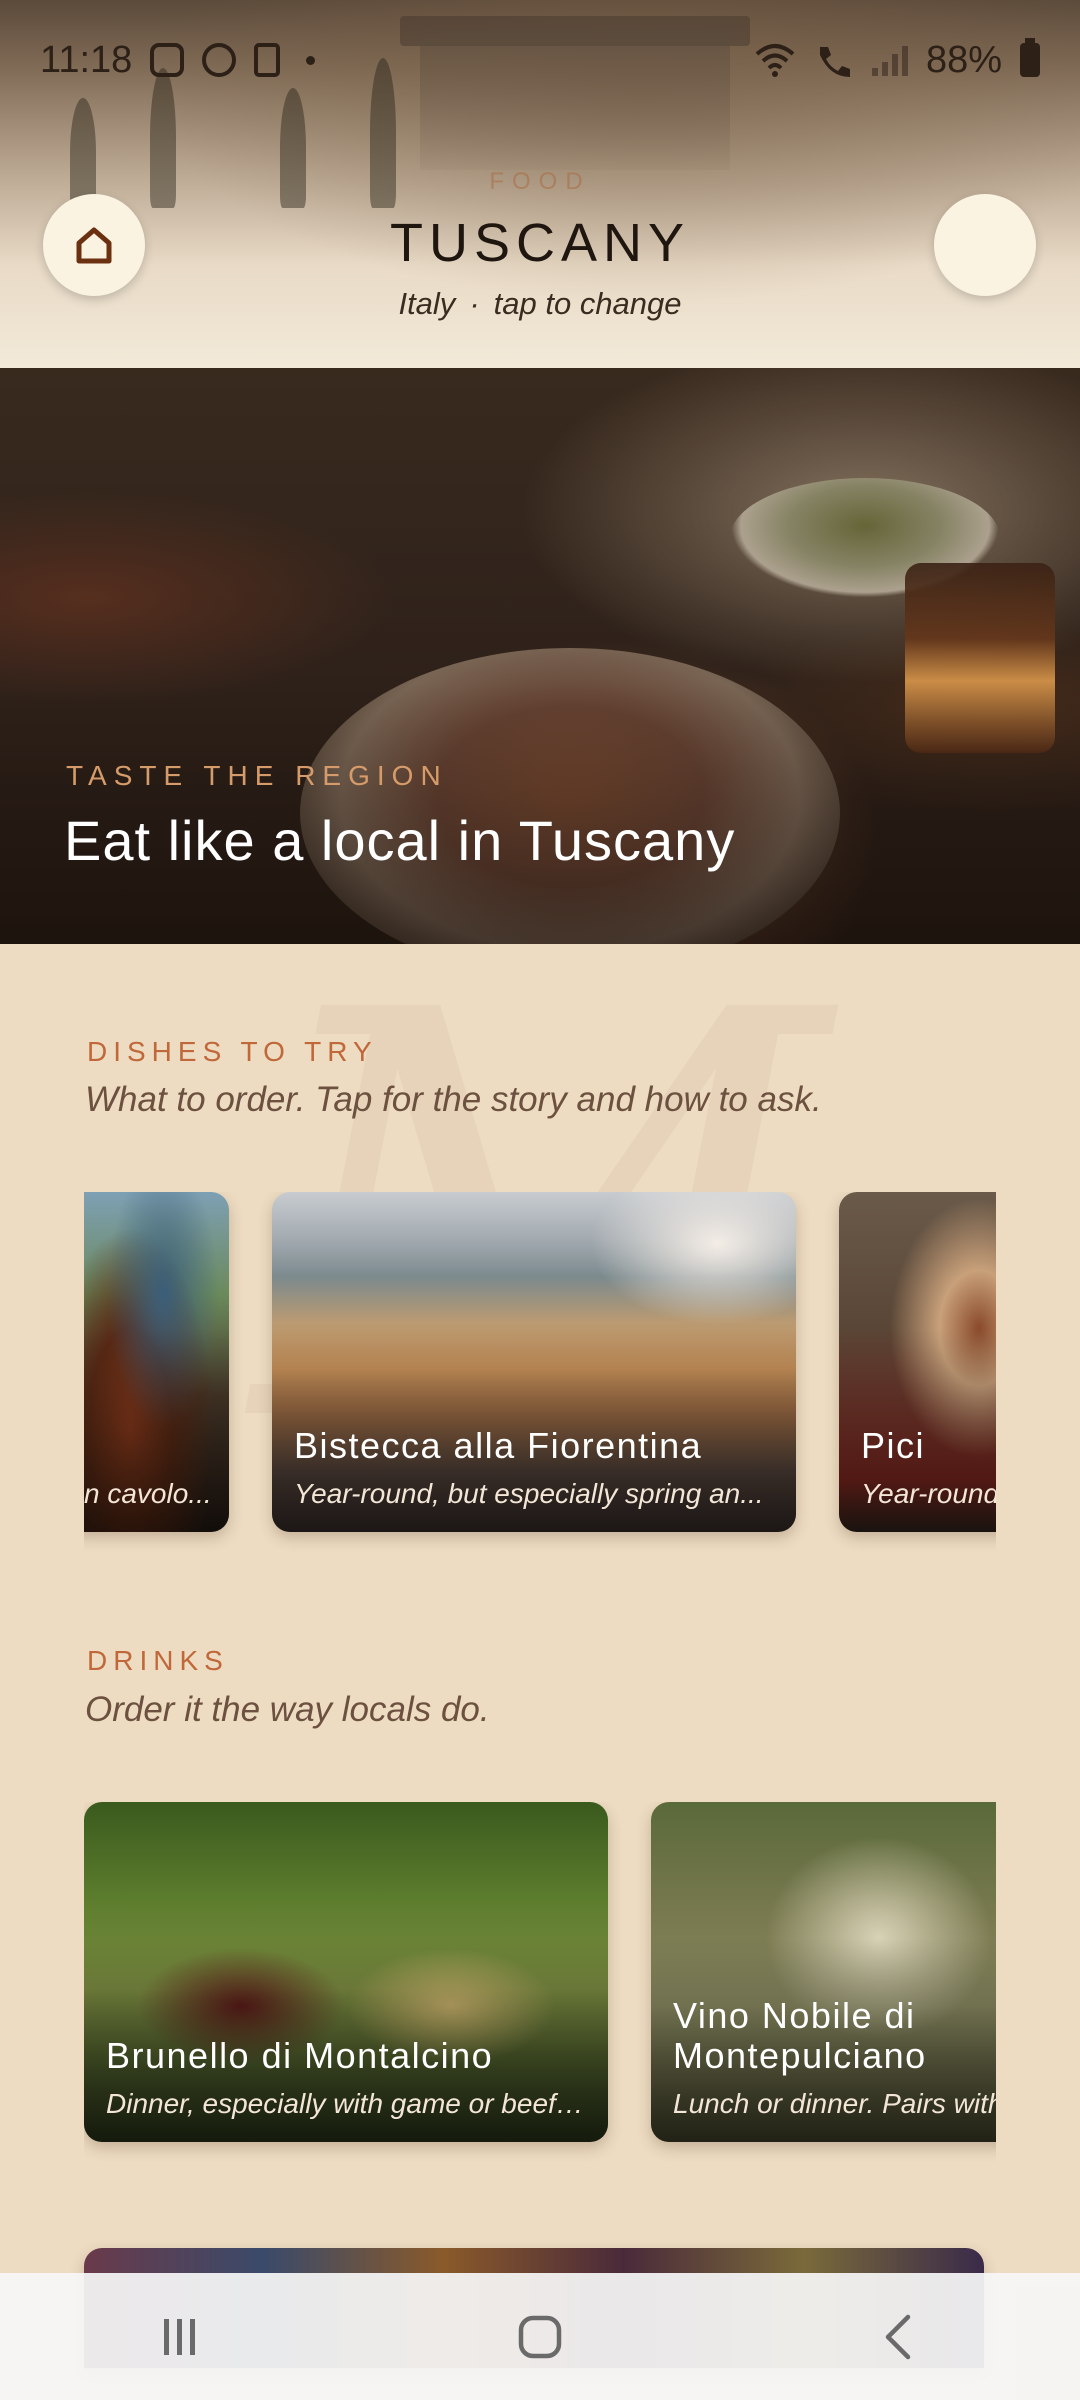  I want to click on nav-home-button, so click(540, 2337).